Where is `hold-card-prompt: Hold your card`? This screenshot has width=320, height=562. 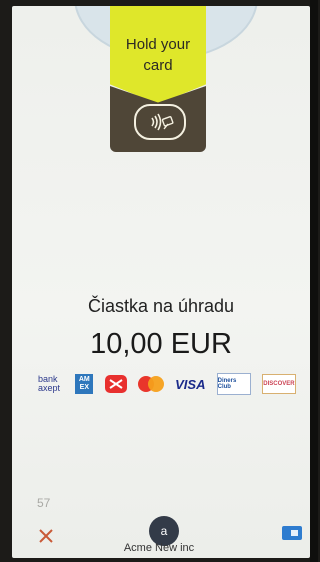 hold-card-prompt: Hold your card is located at coordinates (158, 79).